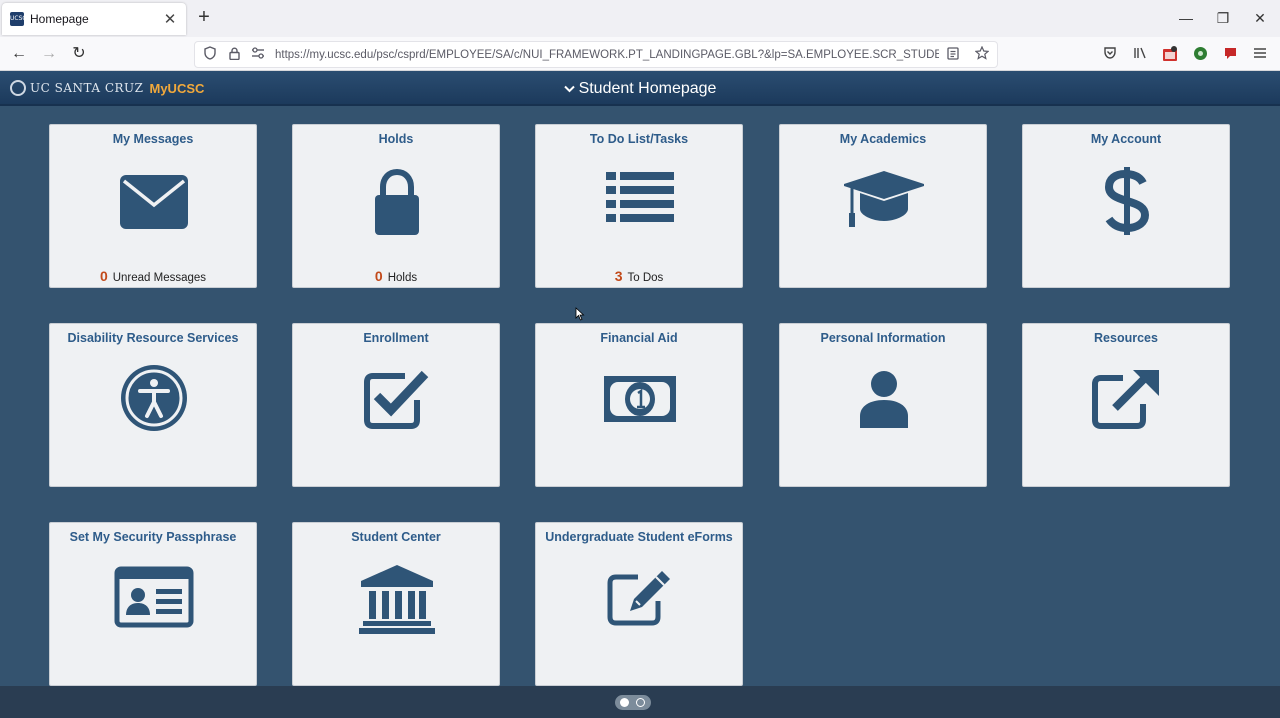  I want to click on close-tab-icon: ✕, so click(170, 19).